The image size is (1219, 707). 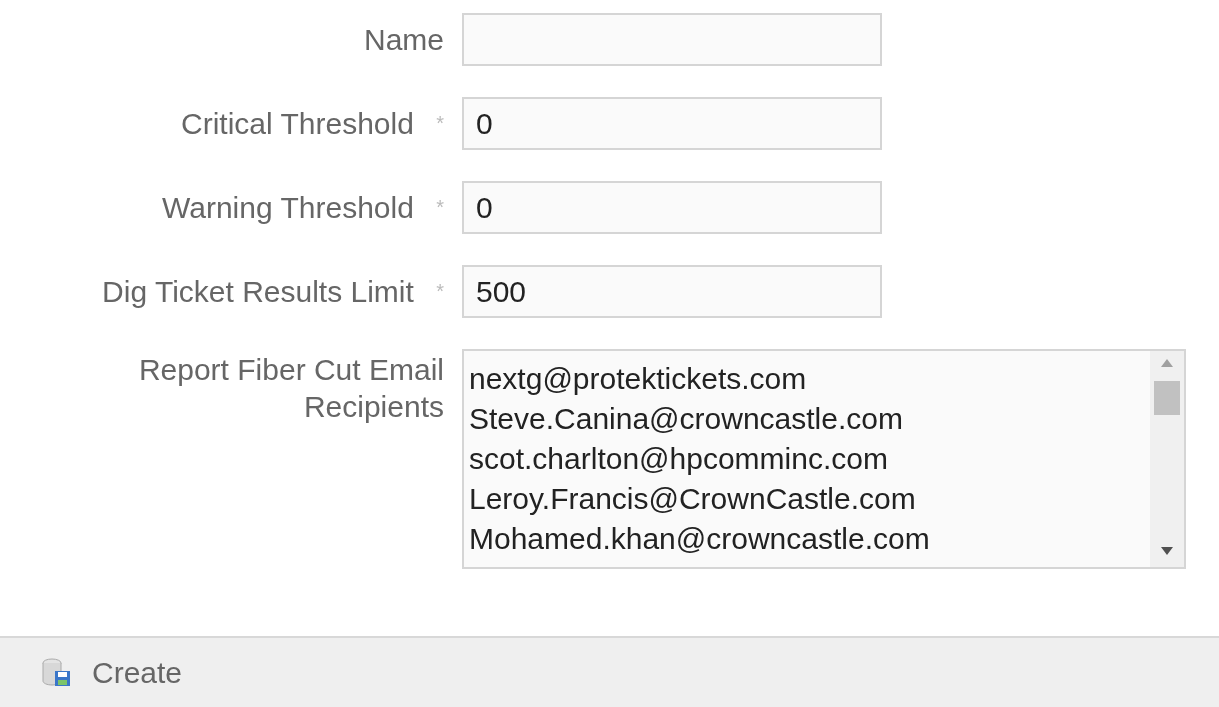 I want to click on create-button: Create, so click(x=111, y=672).